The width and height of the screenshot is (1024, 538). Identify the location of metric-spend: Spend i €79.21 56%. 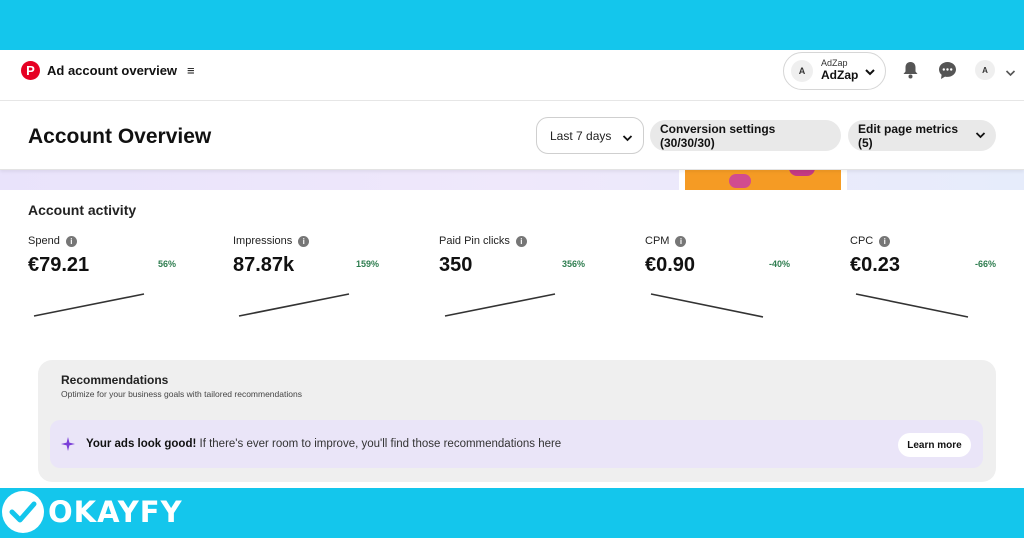
(108, 280).